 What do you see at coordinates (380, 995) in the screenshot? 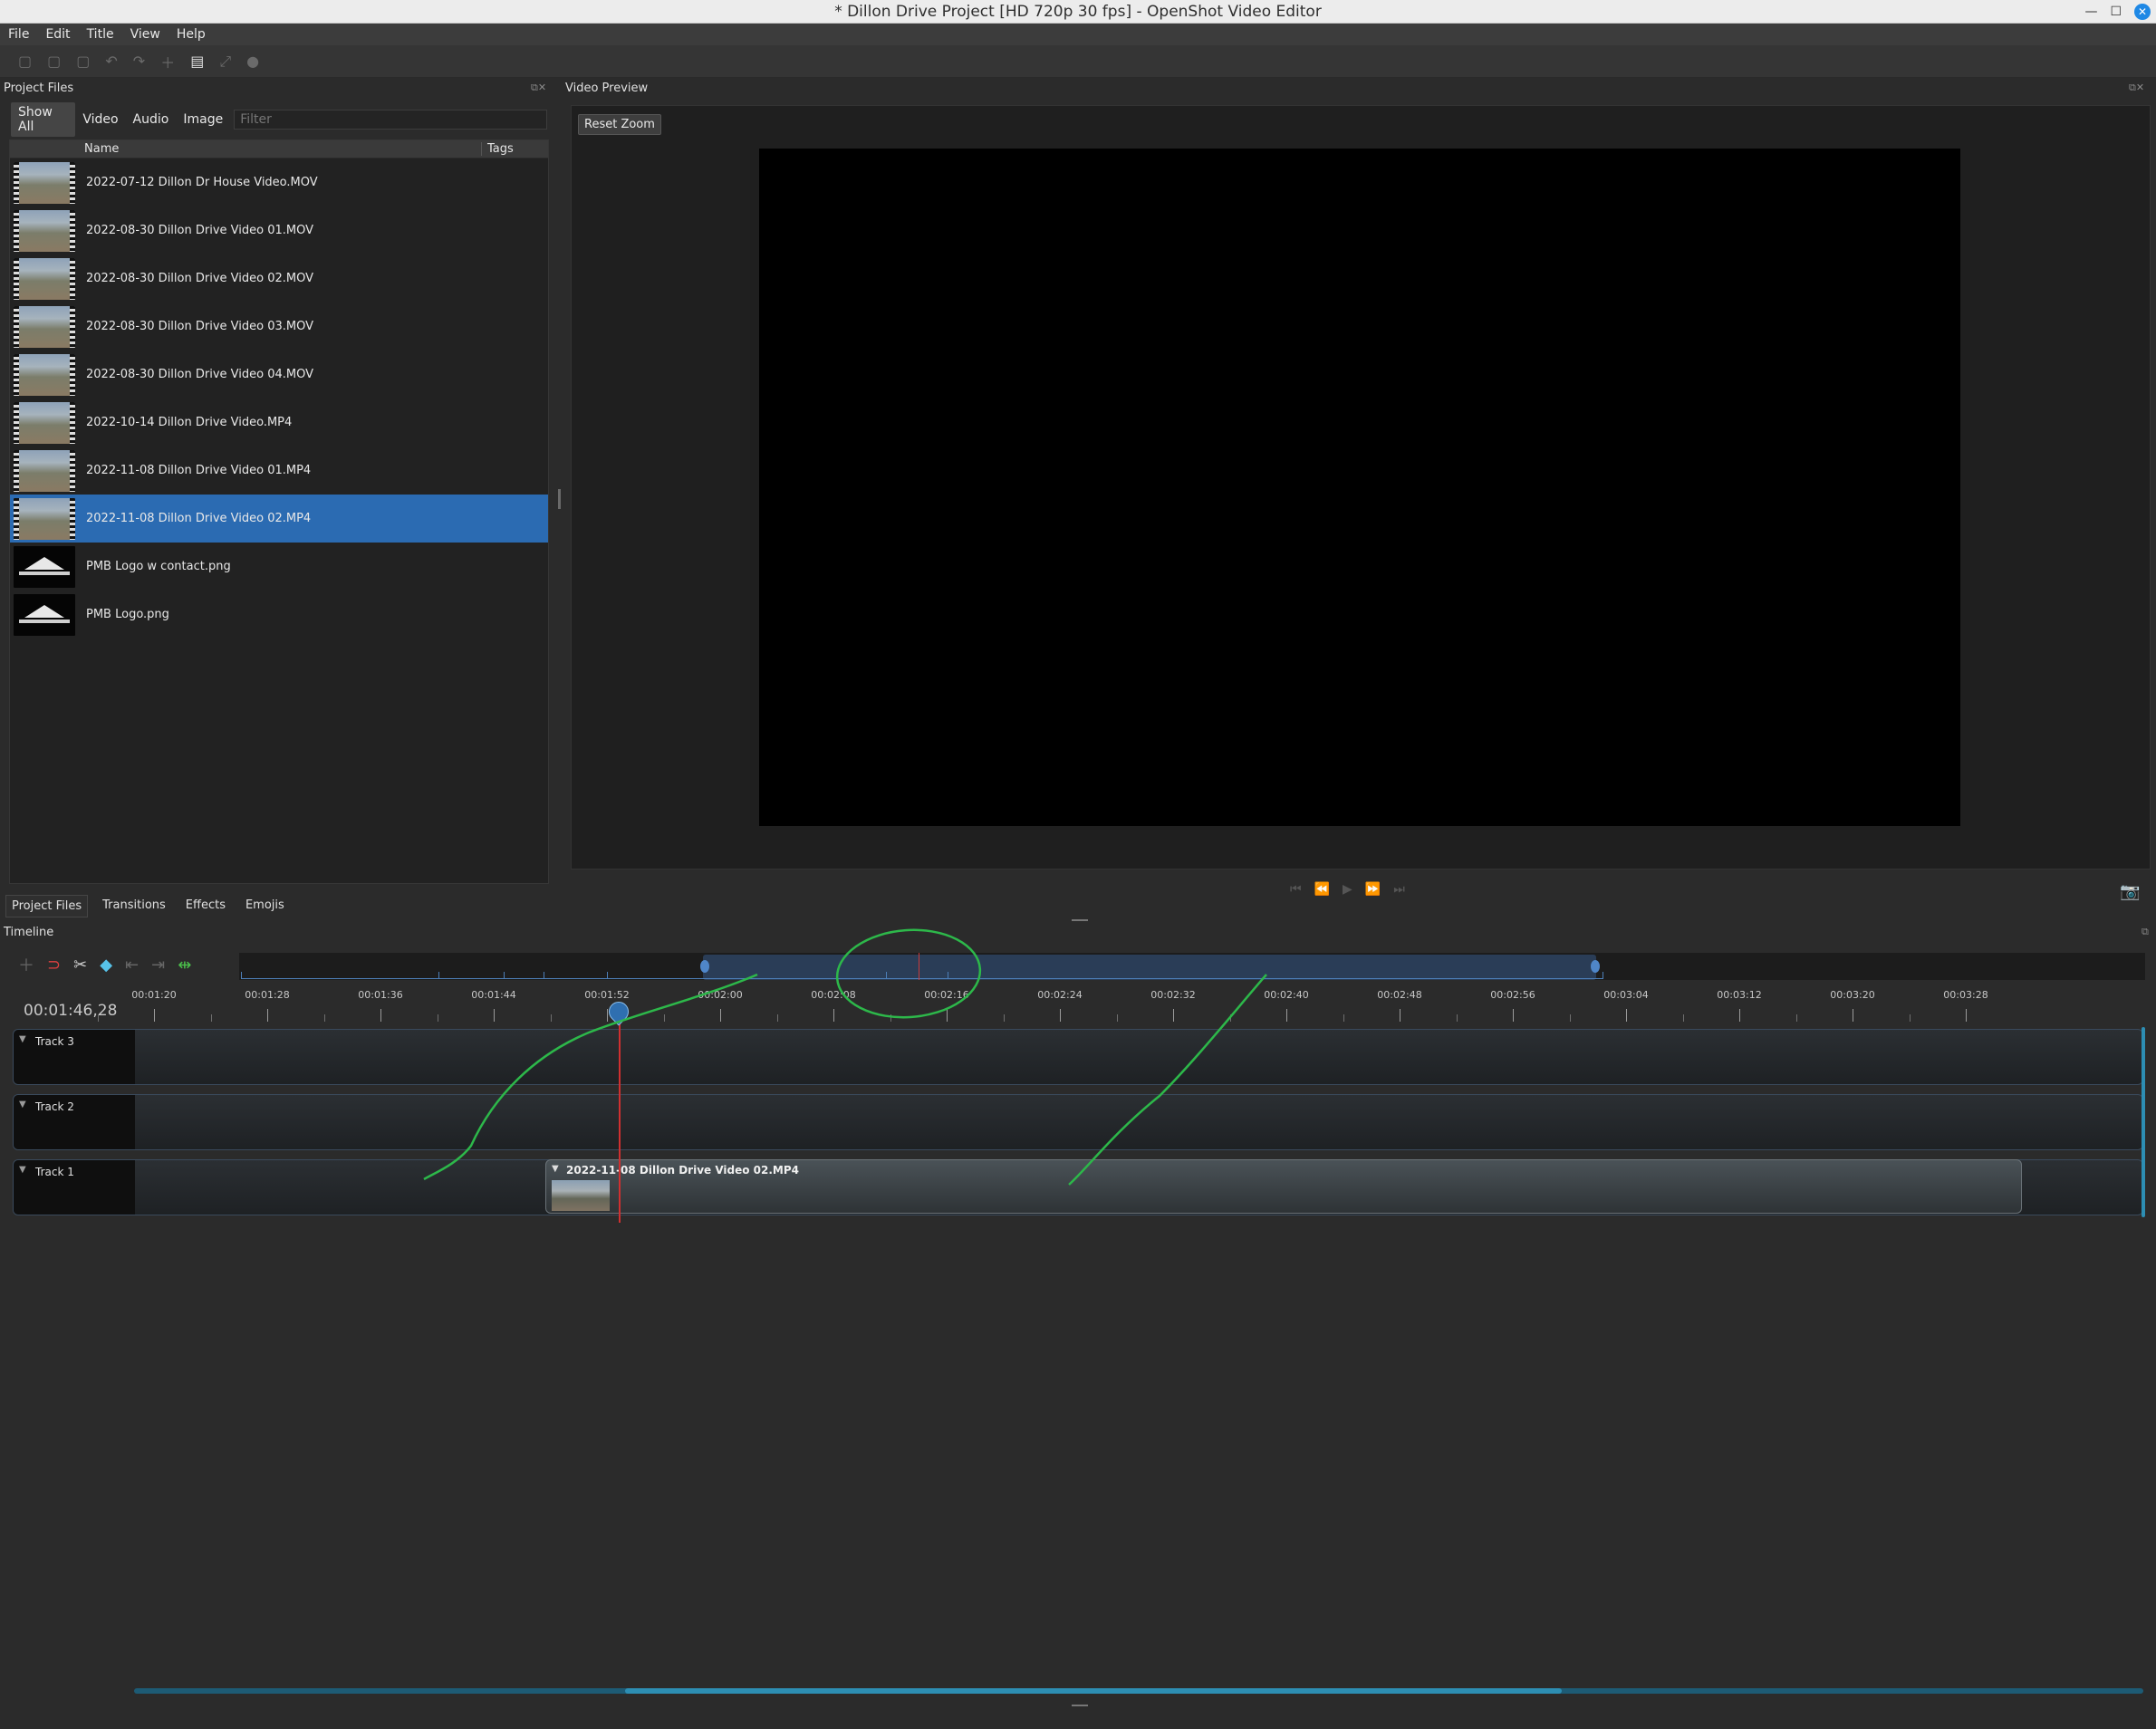
I see `ruler-tick-label: 00:01:36` at bounding box center [380, 995].